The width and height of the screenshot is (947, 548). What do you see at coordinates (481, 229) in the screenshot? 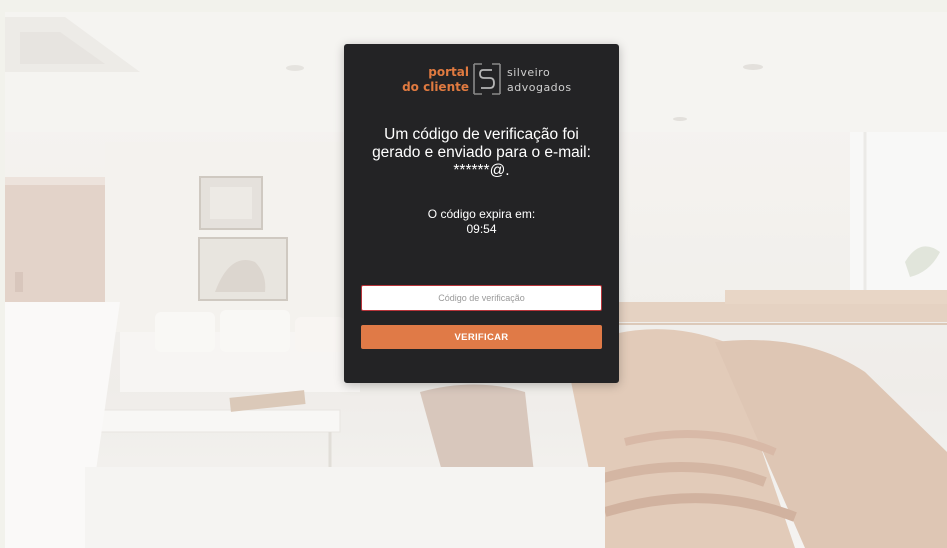
I see `countdown-timer: 09:54` at bounding box center [481, 229].